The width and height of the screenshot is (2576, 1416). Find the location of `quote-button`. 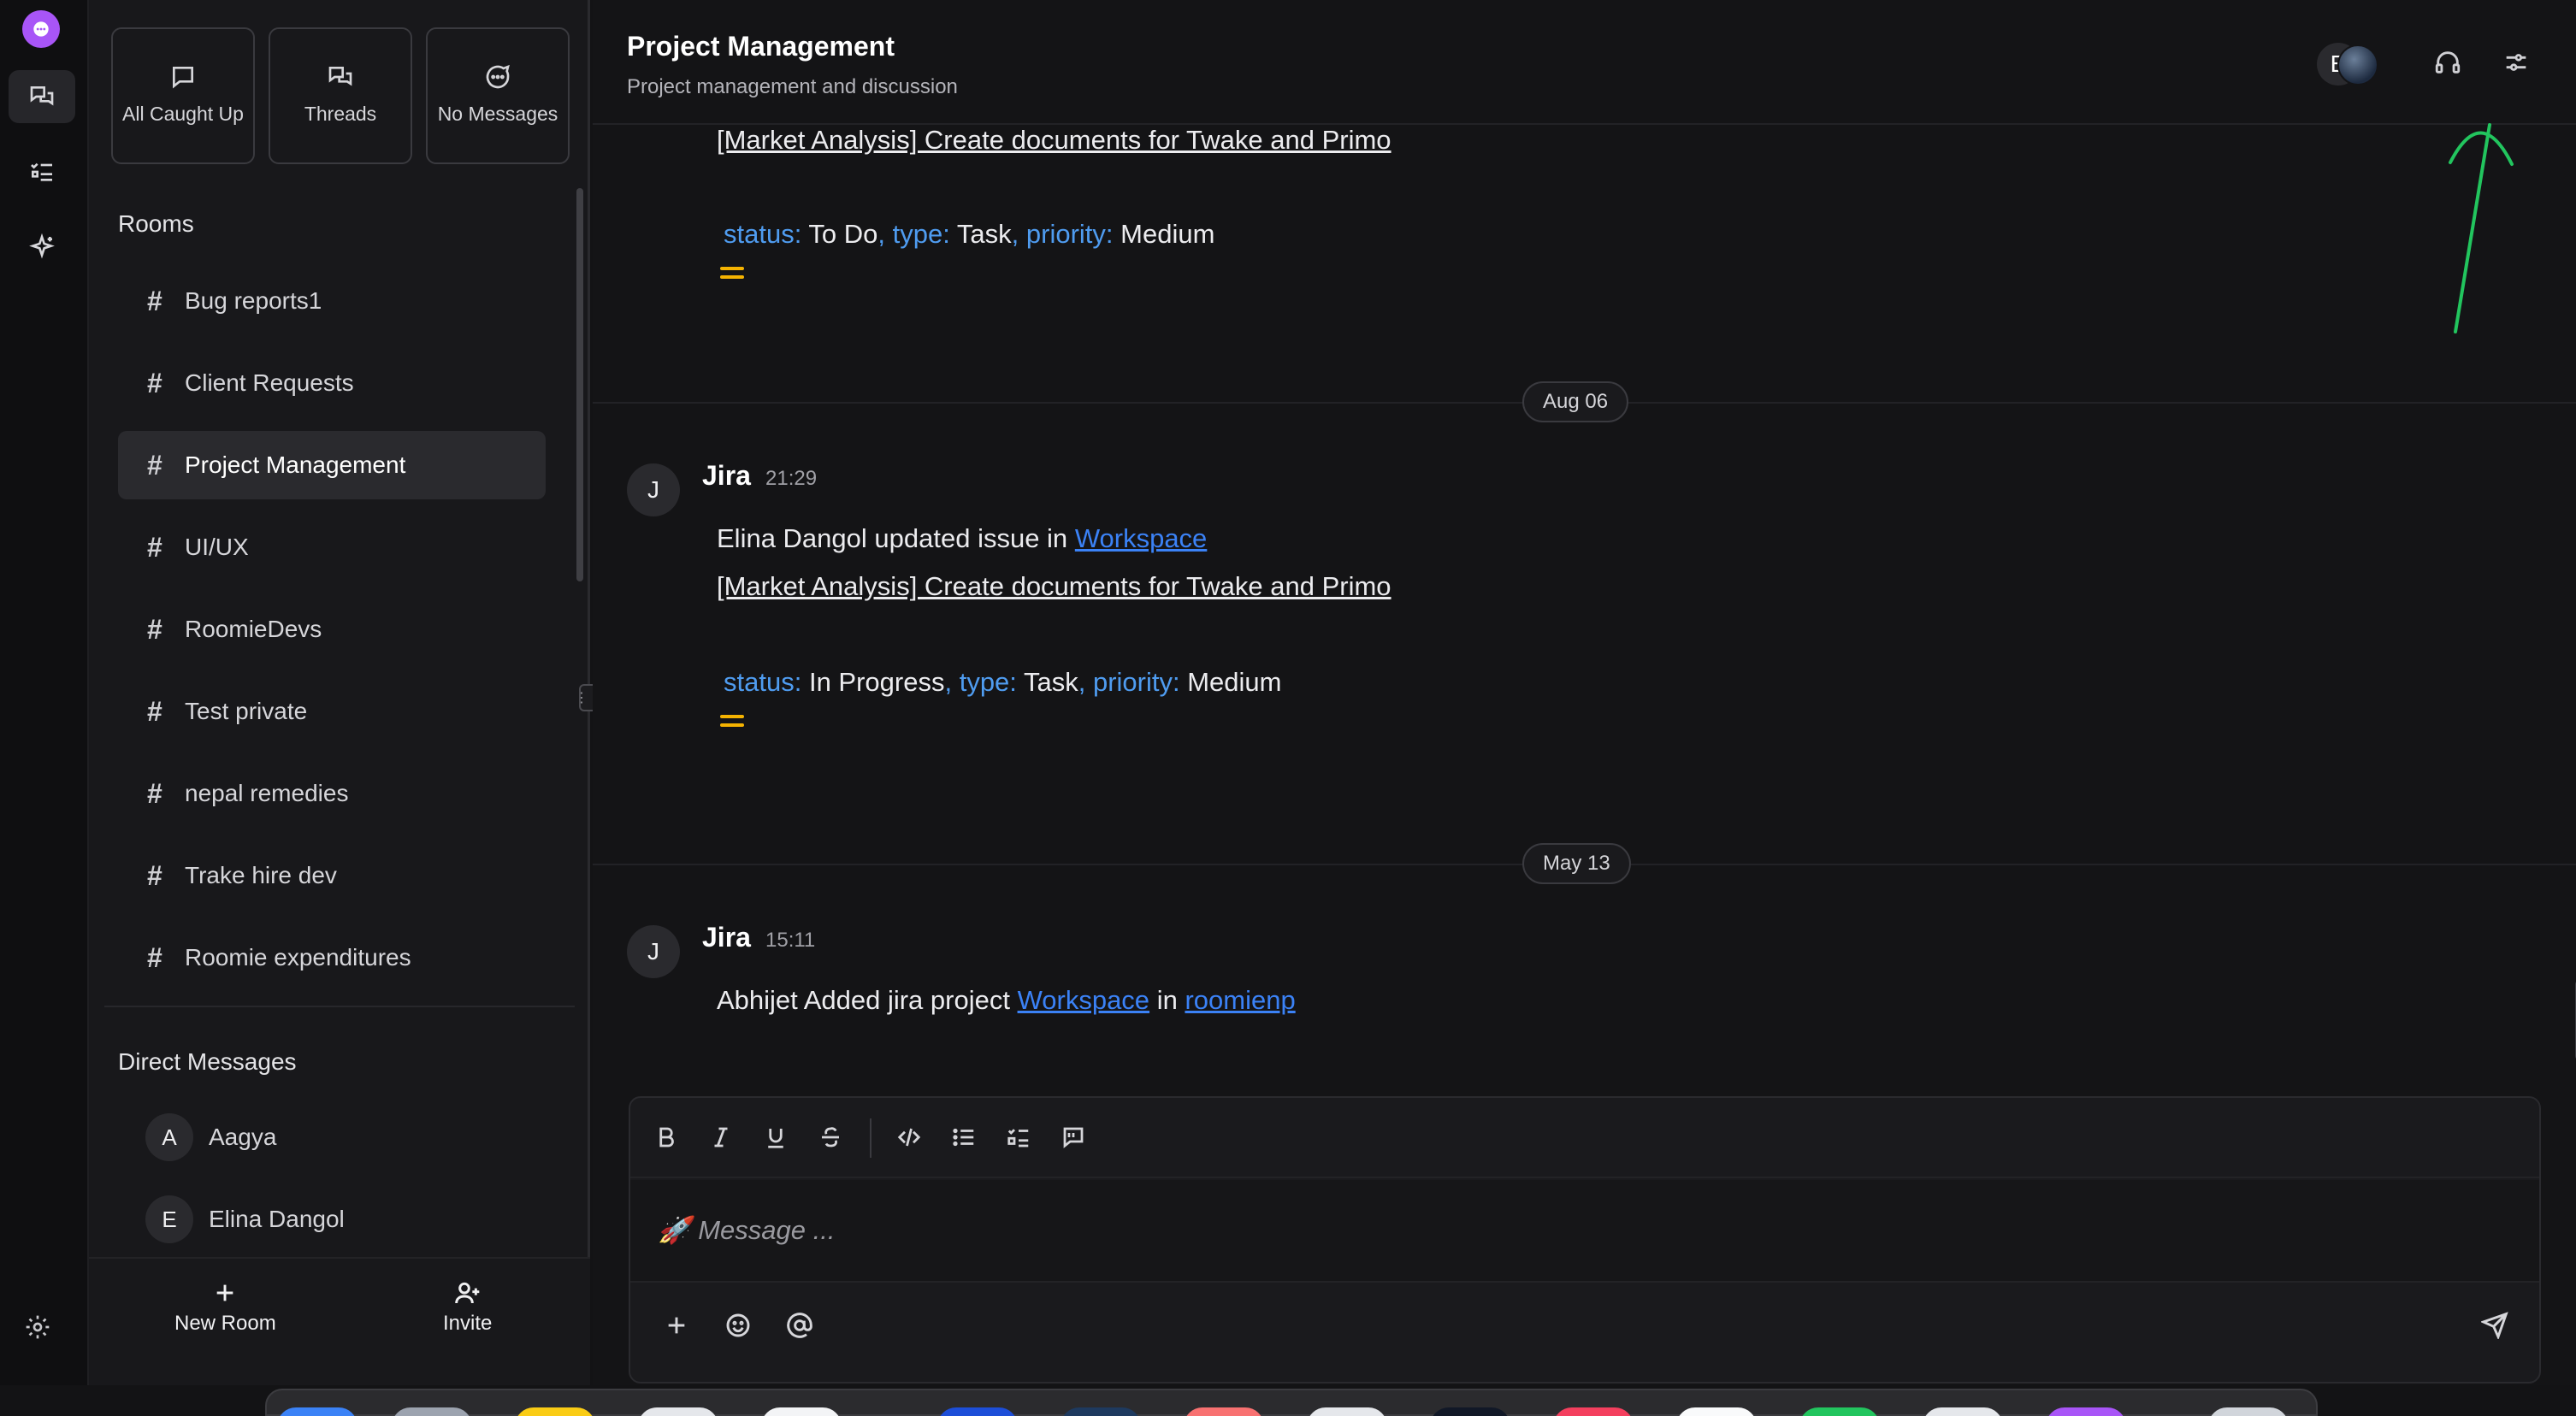

quote-button is located at coordinates (1073, 1137).